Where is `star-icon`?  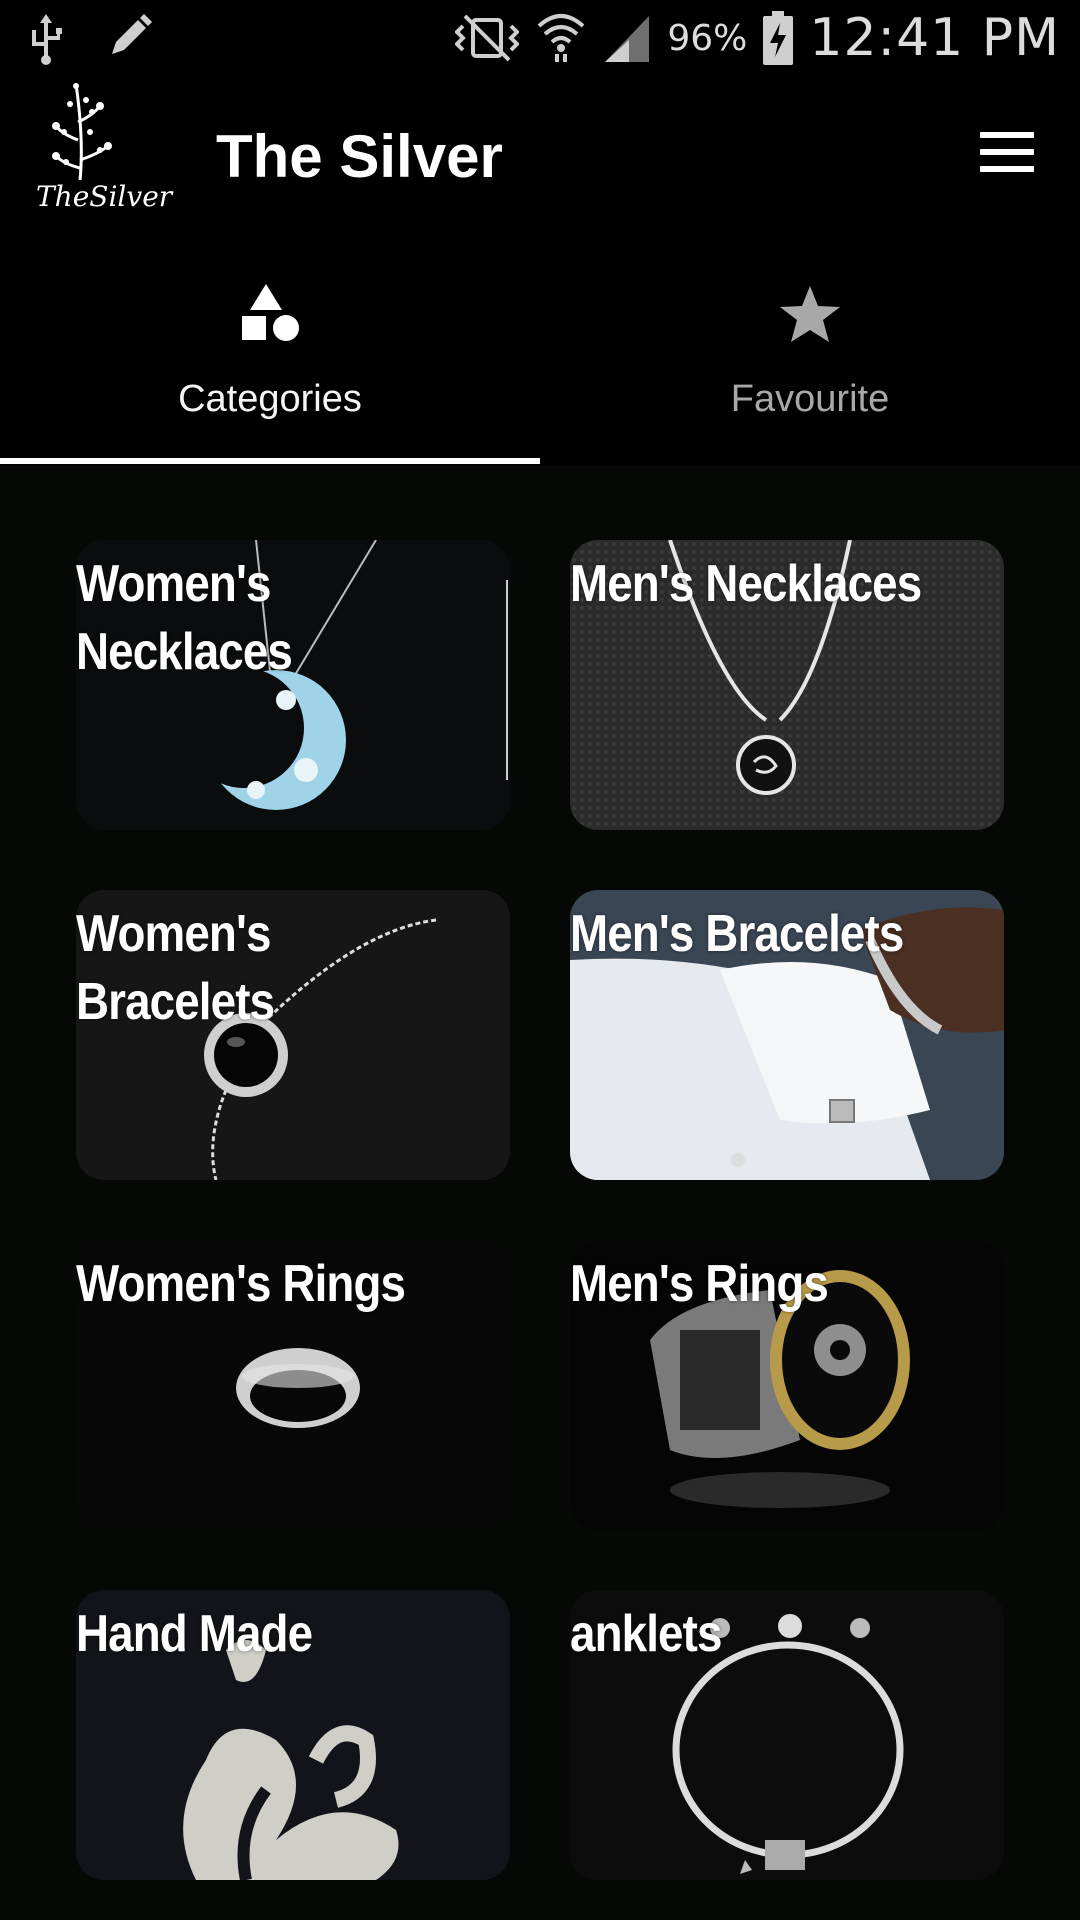 star-icon is located at coordinates (810, 314).